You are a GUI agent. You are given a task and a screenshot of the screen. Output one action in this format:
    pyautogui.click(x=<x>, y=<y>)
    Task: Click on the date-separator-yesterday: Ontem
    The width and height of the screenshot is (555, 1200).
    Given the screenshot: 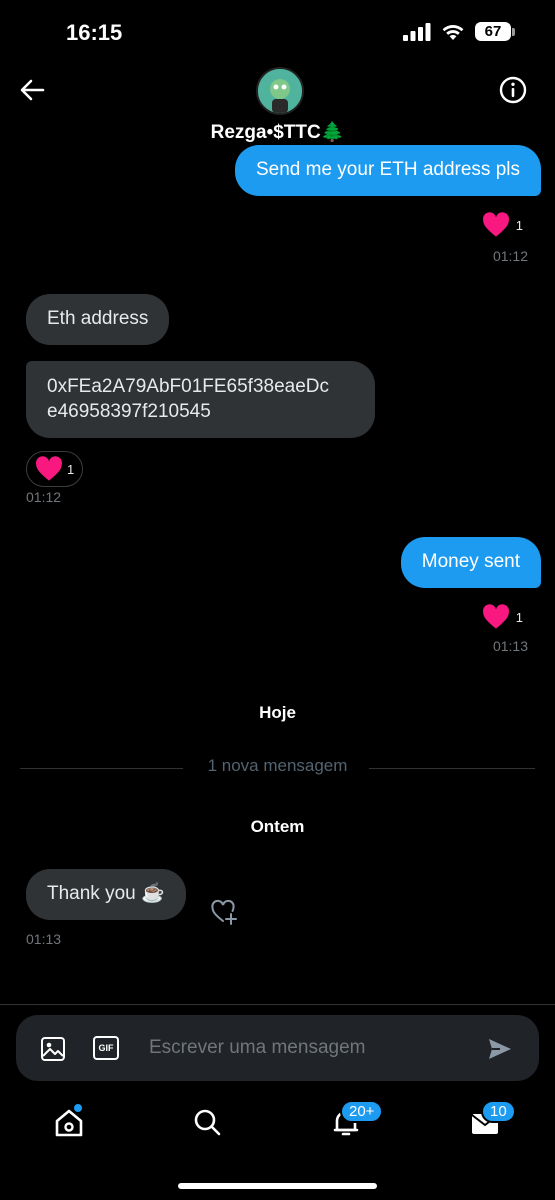 What is the action you would take?
    pyautogui.click(x=277, y=826)
    